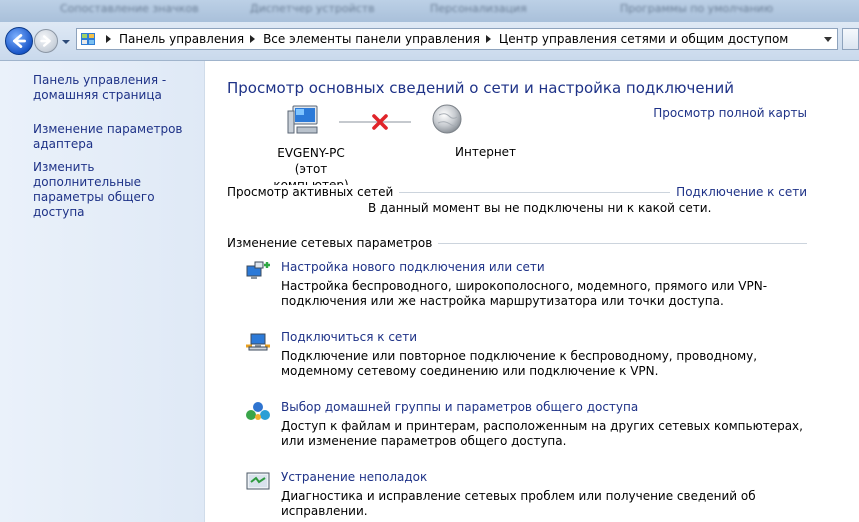  Describe the element at coordinates (258, 342) in the screenshot. I see `connect-network-icon` at that location.